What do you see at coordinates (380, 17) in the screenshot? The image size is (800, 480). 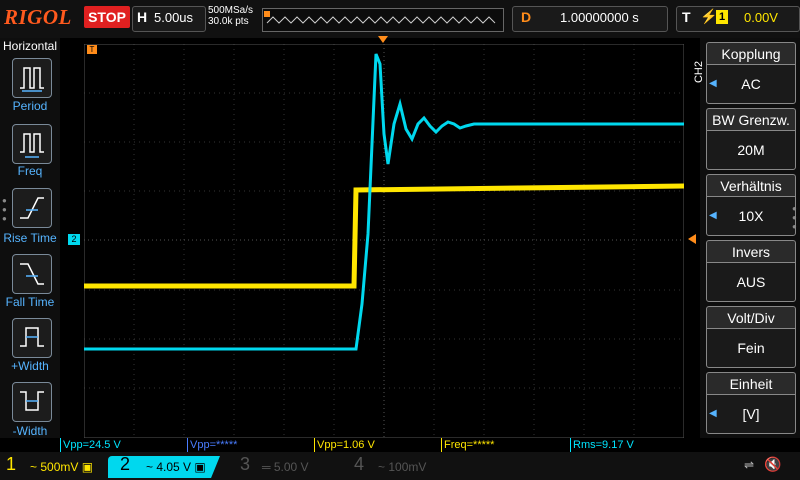 I see `memory-waveform-icon` at bounding box center [380, 17].